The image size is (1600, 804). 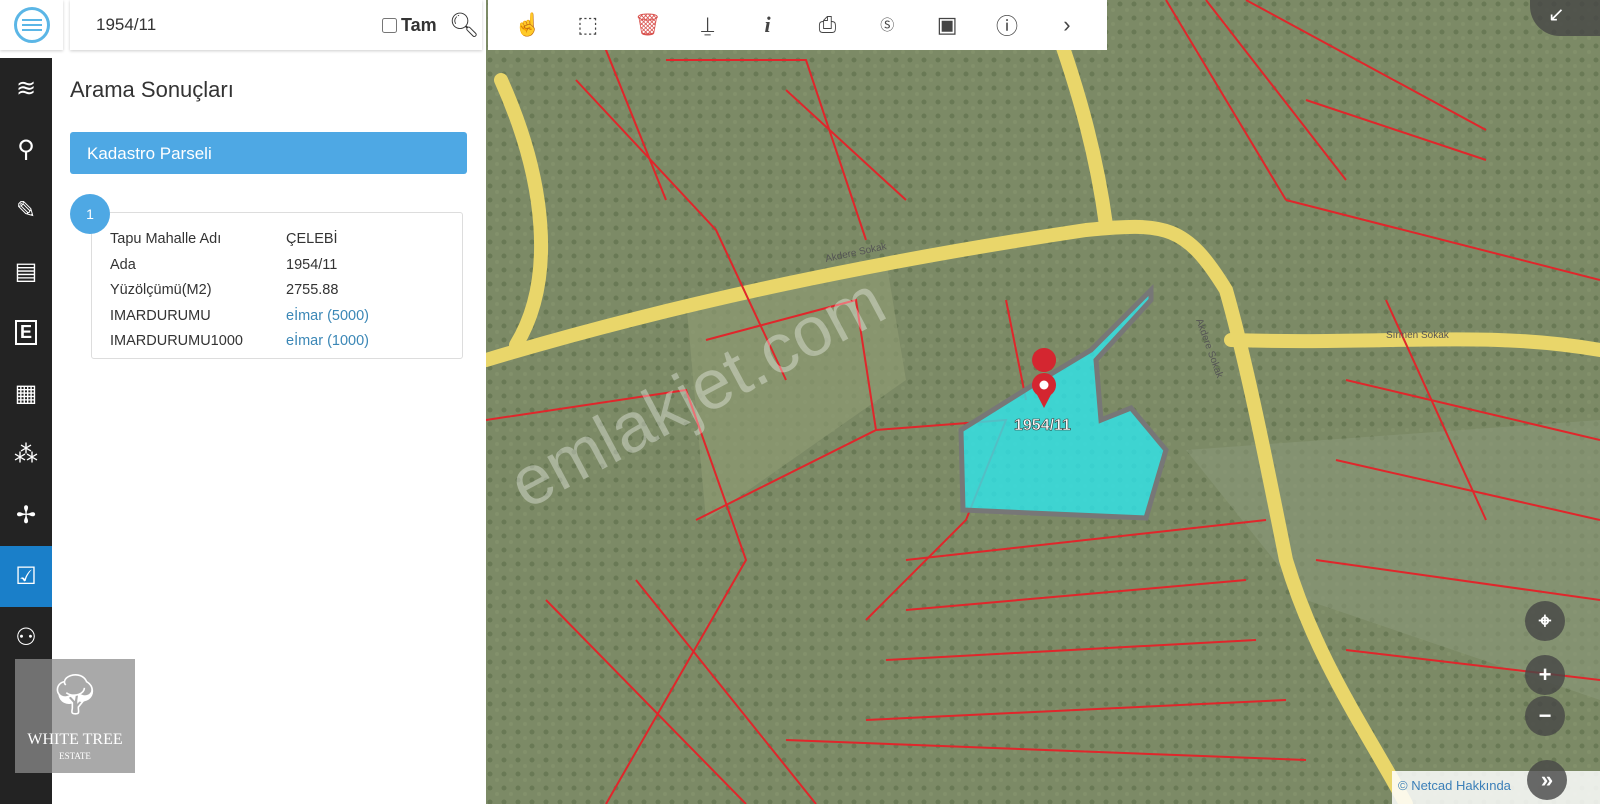 What do you see at coordinates (312, 239) in the screenshot?
I see `field-value: ÇELEBİ` at bounding box center [312, 239].